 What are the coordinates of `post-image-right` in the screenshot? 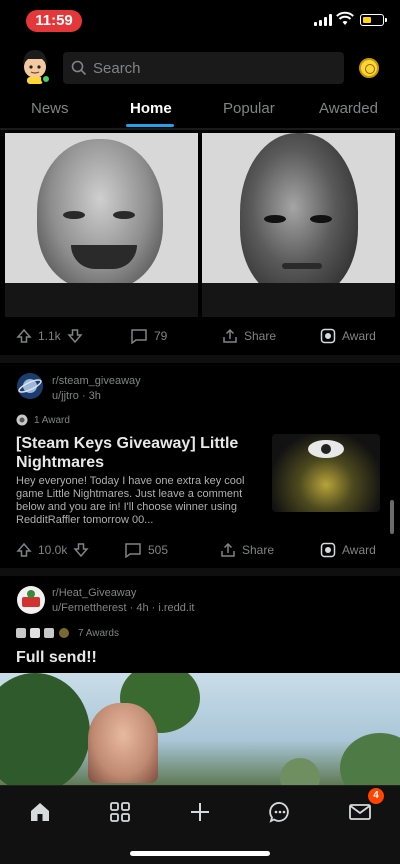 It's located at (298, 225).